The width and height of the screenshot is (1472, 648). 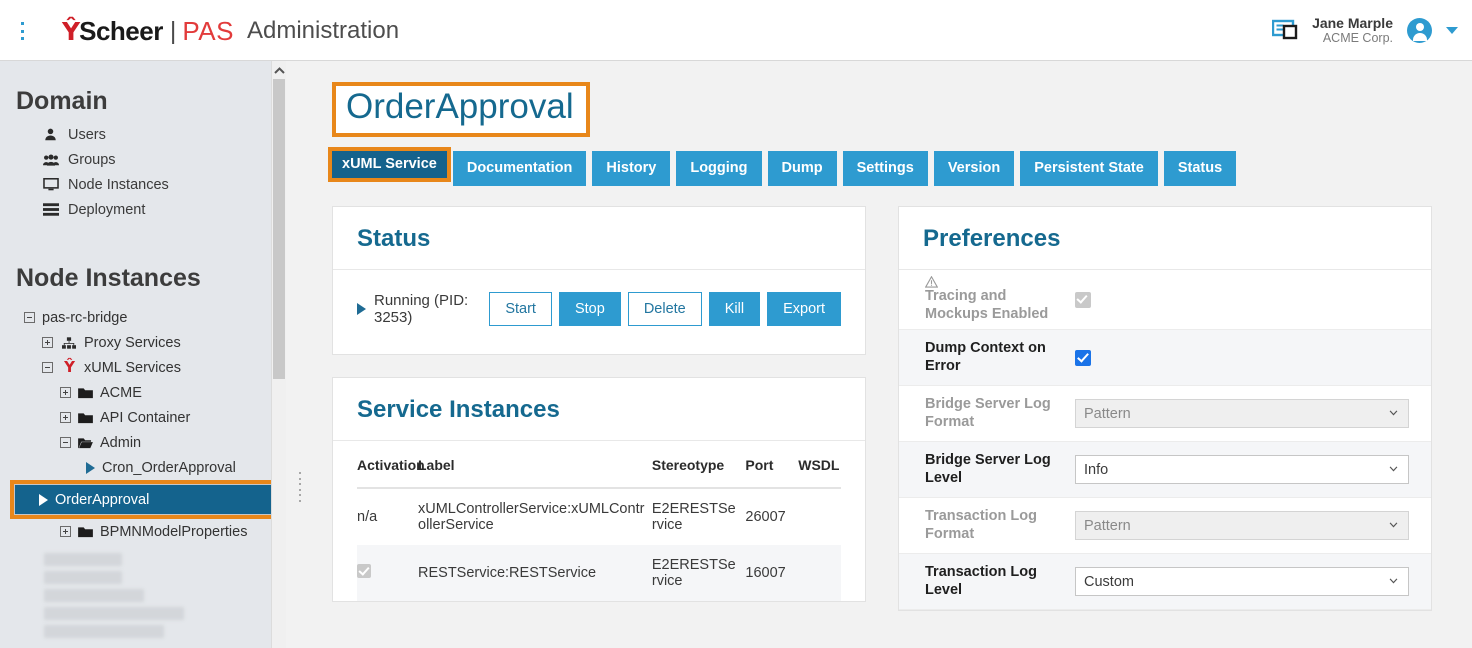 I want to click on tree-node-acme: ACME, so click(x=143, y=392).